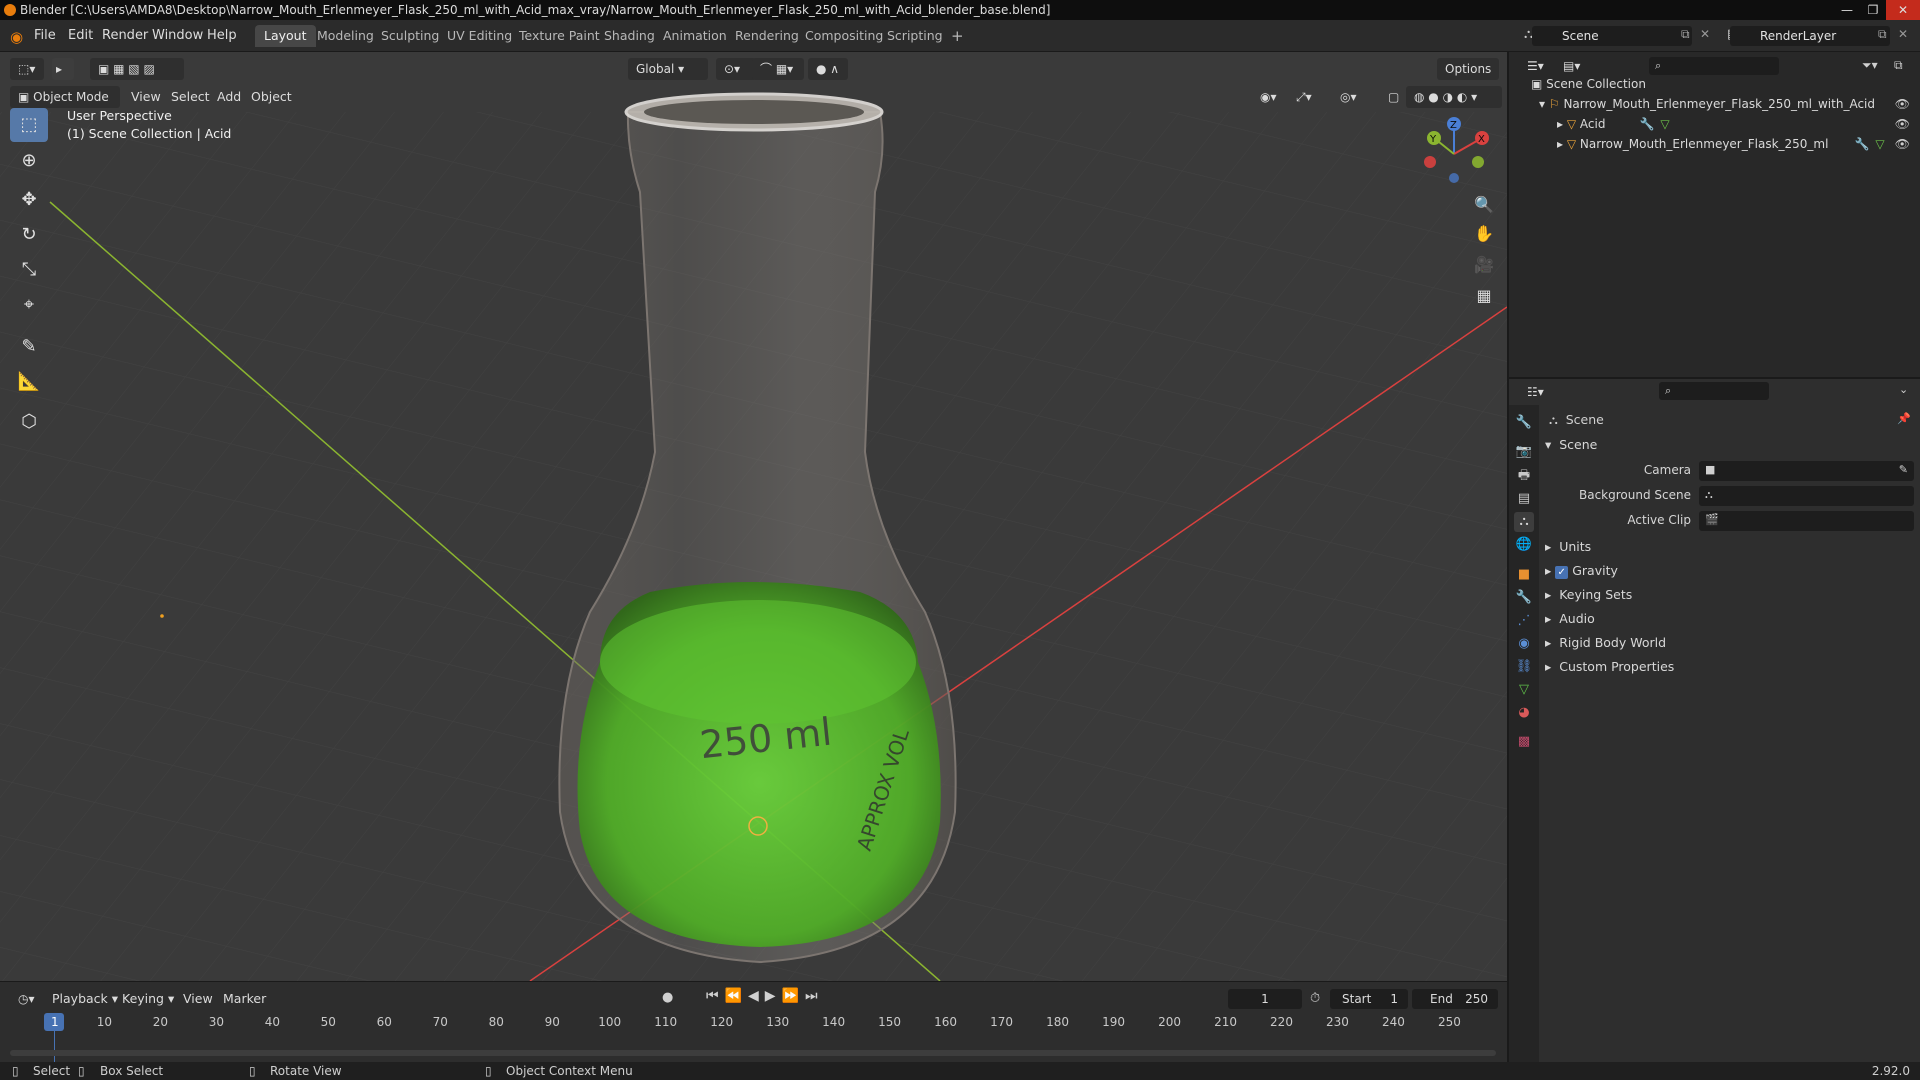  Describe the element at coordinates (29, 125) in the screenshot. I see `tool-select-box: ⬚` at that location.